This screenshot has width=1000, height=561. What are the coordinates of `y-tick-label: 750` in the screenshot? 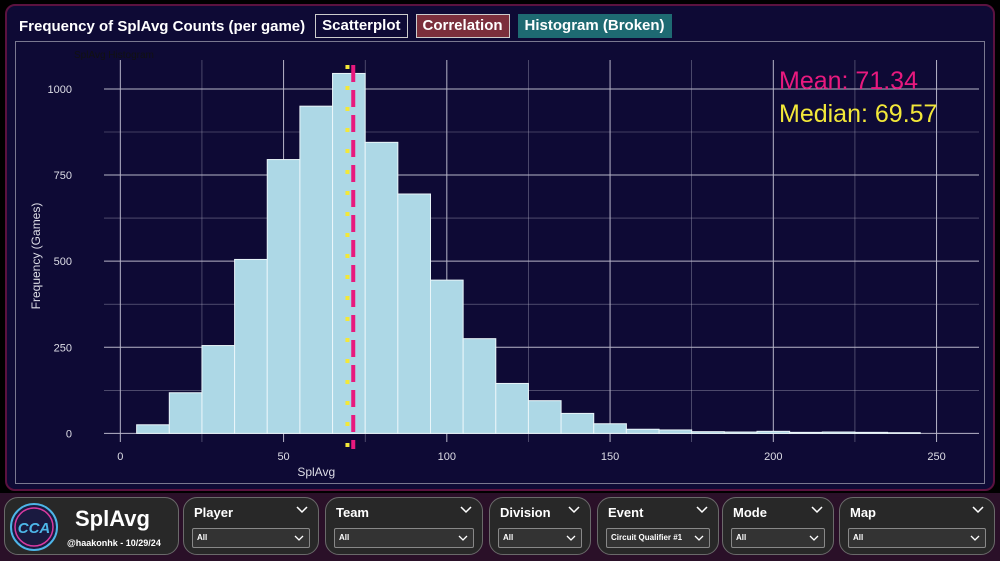 It's located at (63, 176).